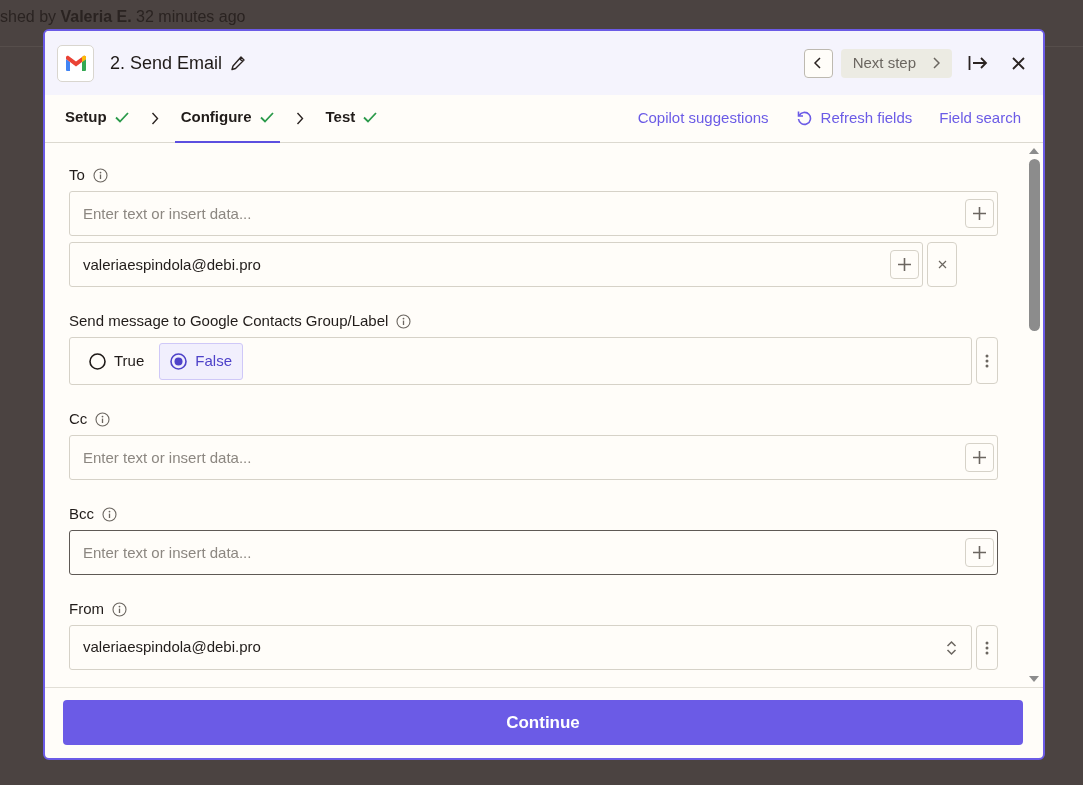  Describe the element at coordinates (1034, 151) in the screenshot. I see `scroll-up-icon` at that location.